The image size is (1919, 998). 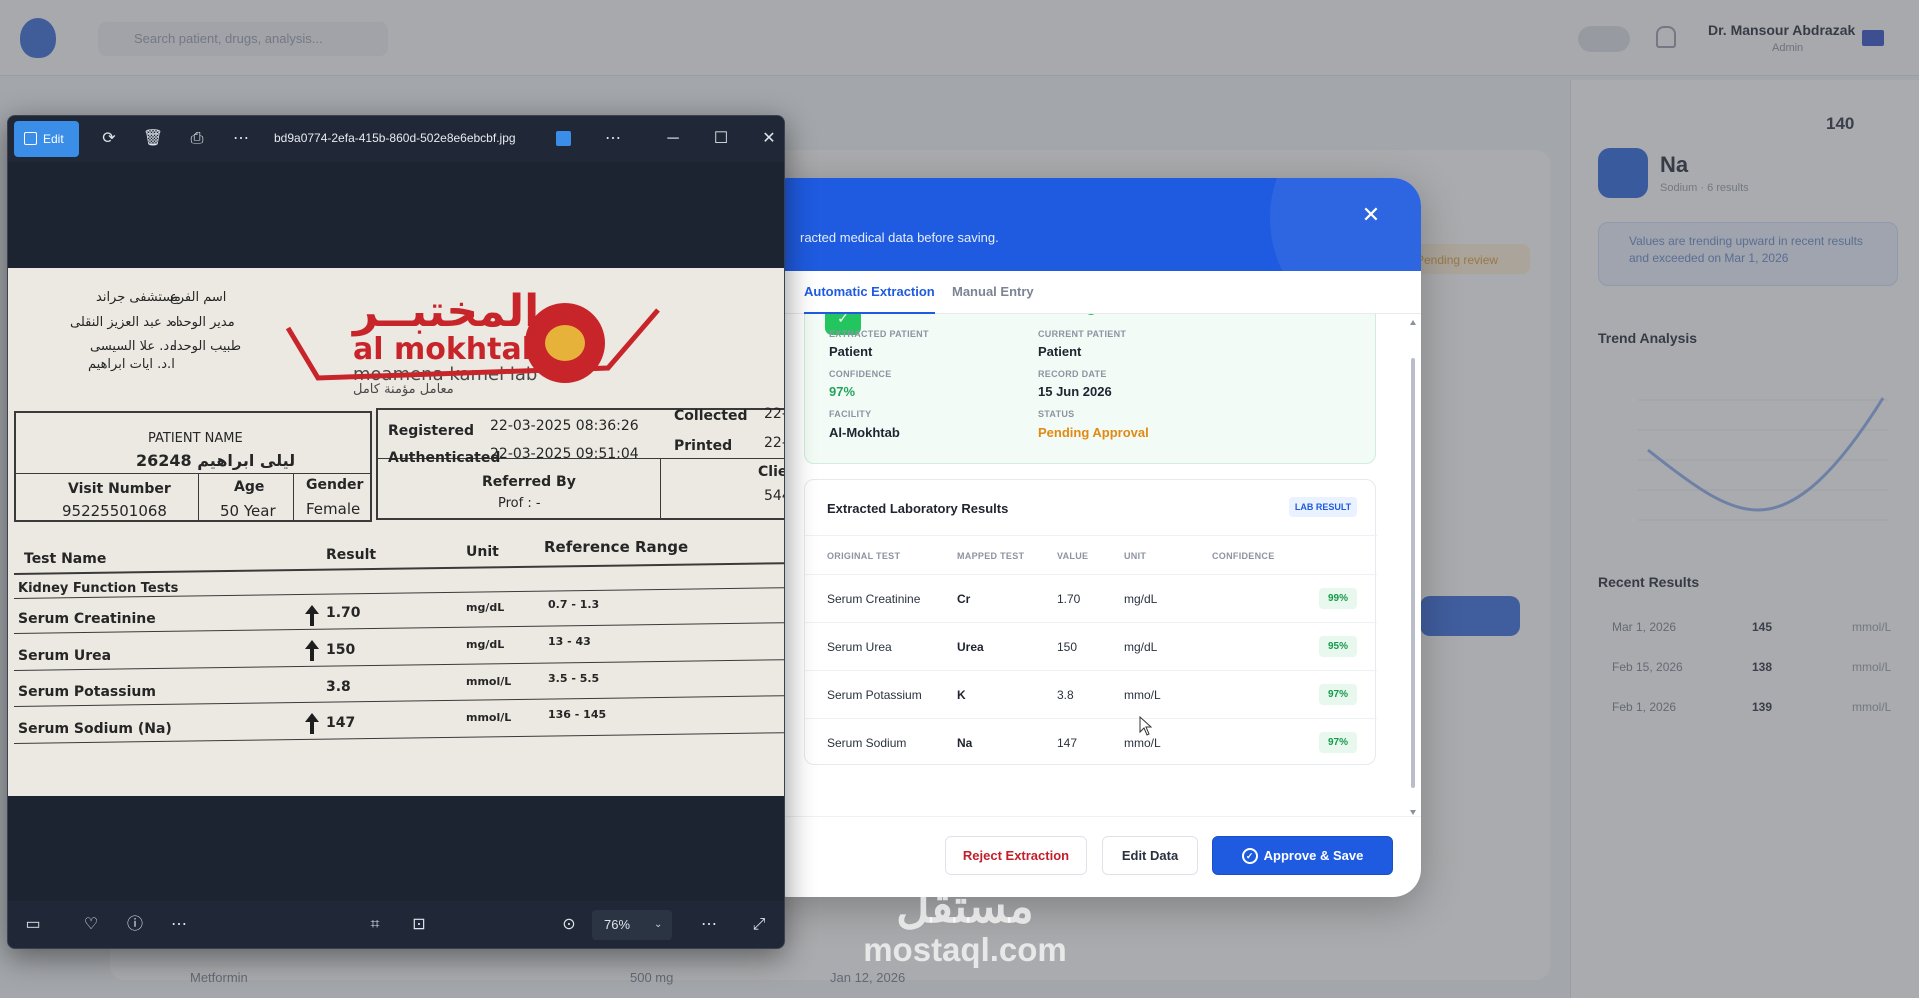 I want to click on close-icon: ✕, so click(x=1371, y=215).